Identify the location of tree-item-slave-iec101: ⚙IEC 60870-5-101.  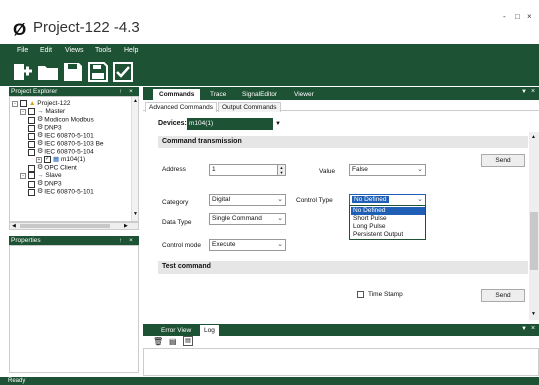
(61, 192).